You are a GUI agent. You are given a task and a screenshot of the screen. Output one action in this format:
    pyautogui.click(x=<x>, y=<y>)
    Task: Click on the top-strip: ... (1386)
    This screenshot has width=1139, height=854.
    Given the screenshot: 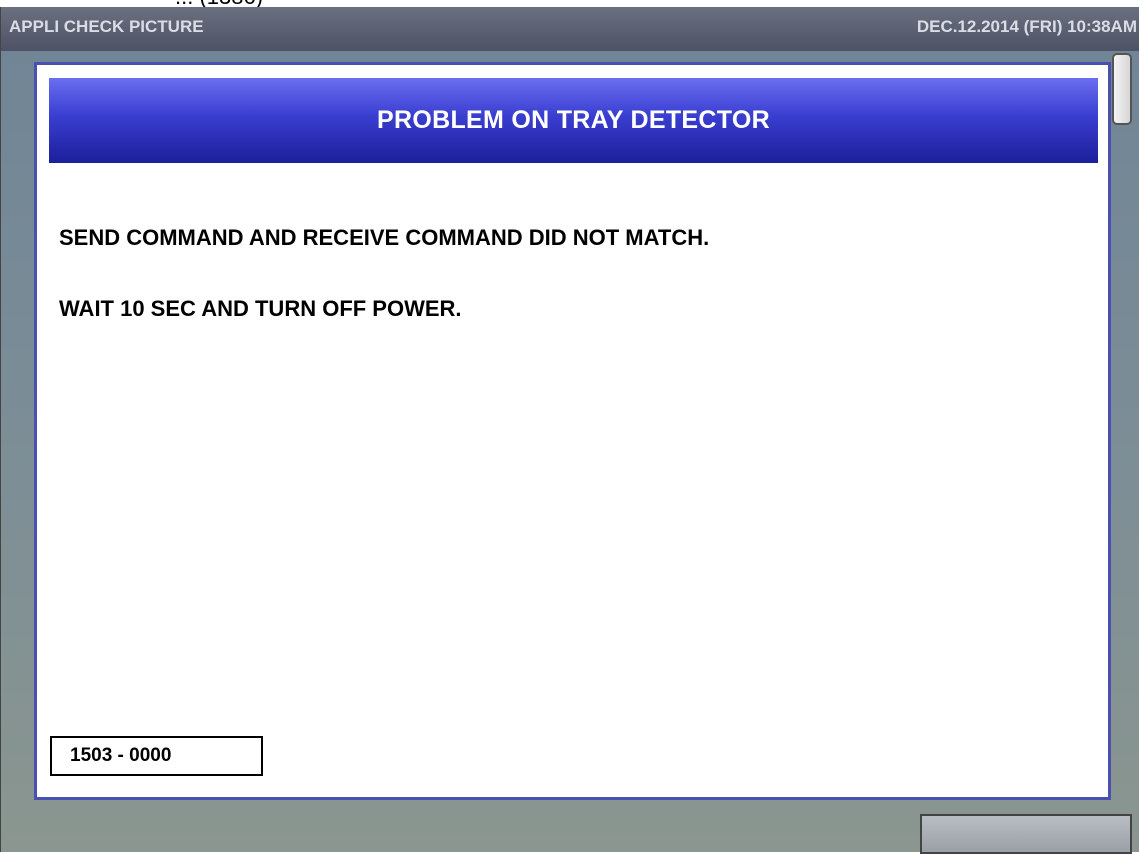 What is the action you would take?
    pyautogui.click(x=569, y=4)
    